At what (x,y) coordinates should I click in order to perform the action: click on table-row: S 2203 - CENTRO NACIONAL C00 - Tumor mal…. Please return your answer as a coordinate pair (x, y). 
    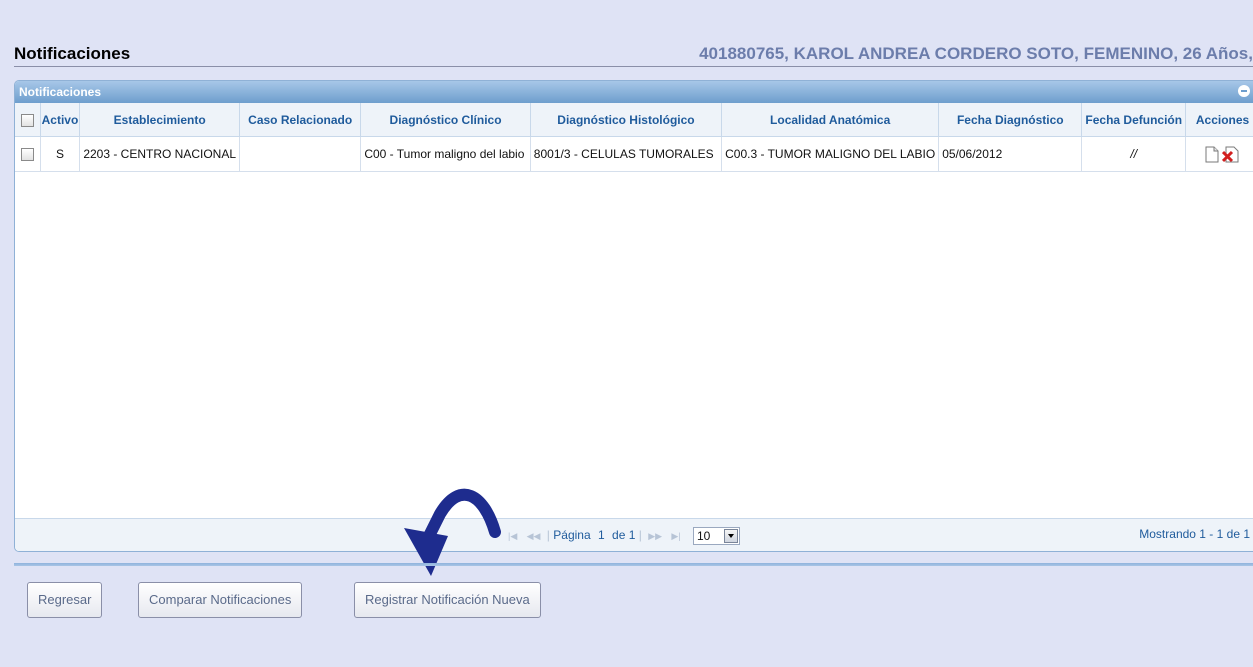
    Looking at the image, I should click on (634, 154).